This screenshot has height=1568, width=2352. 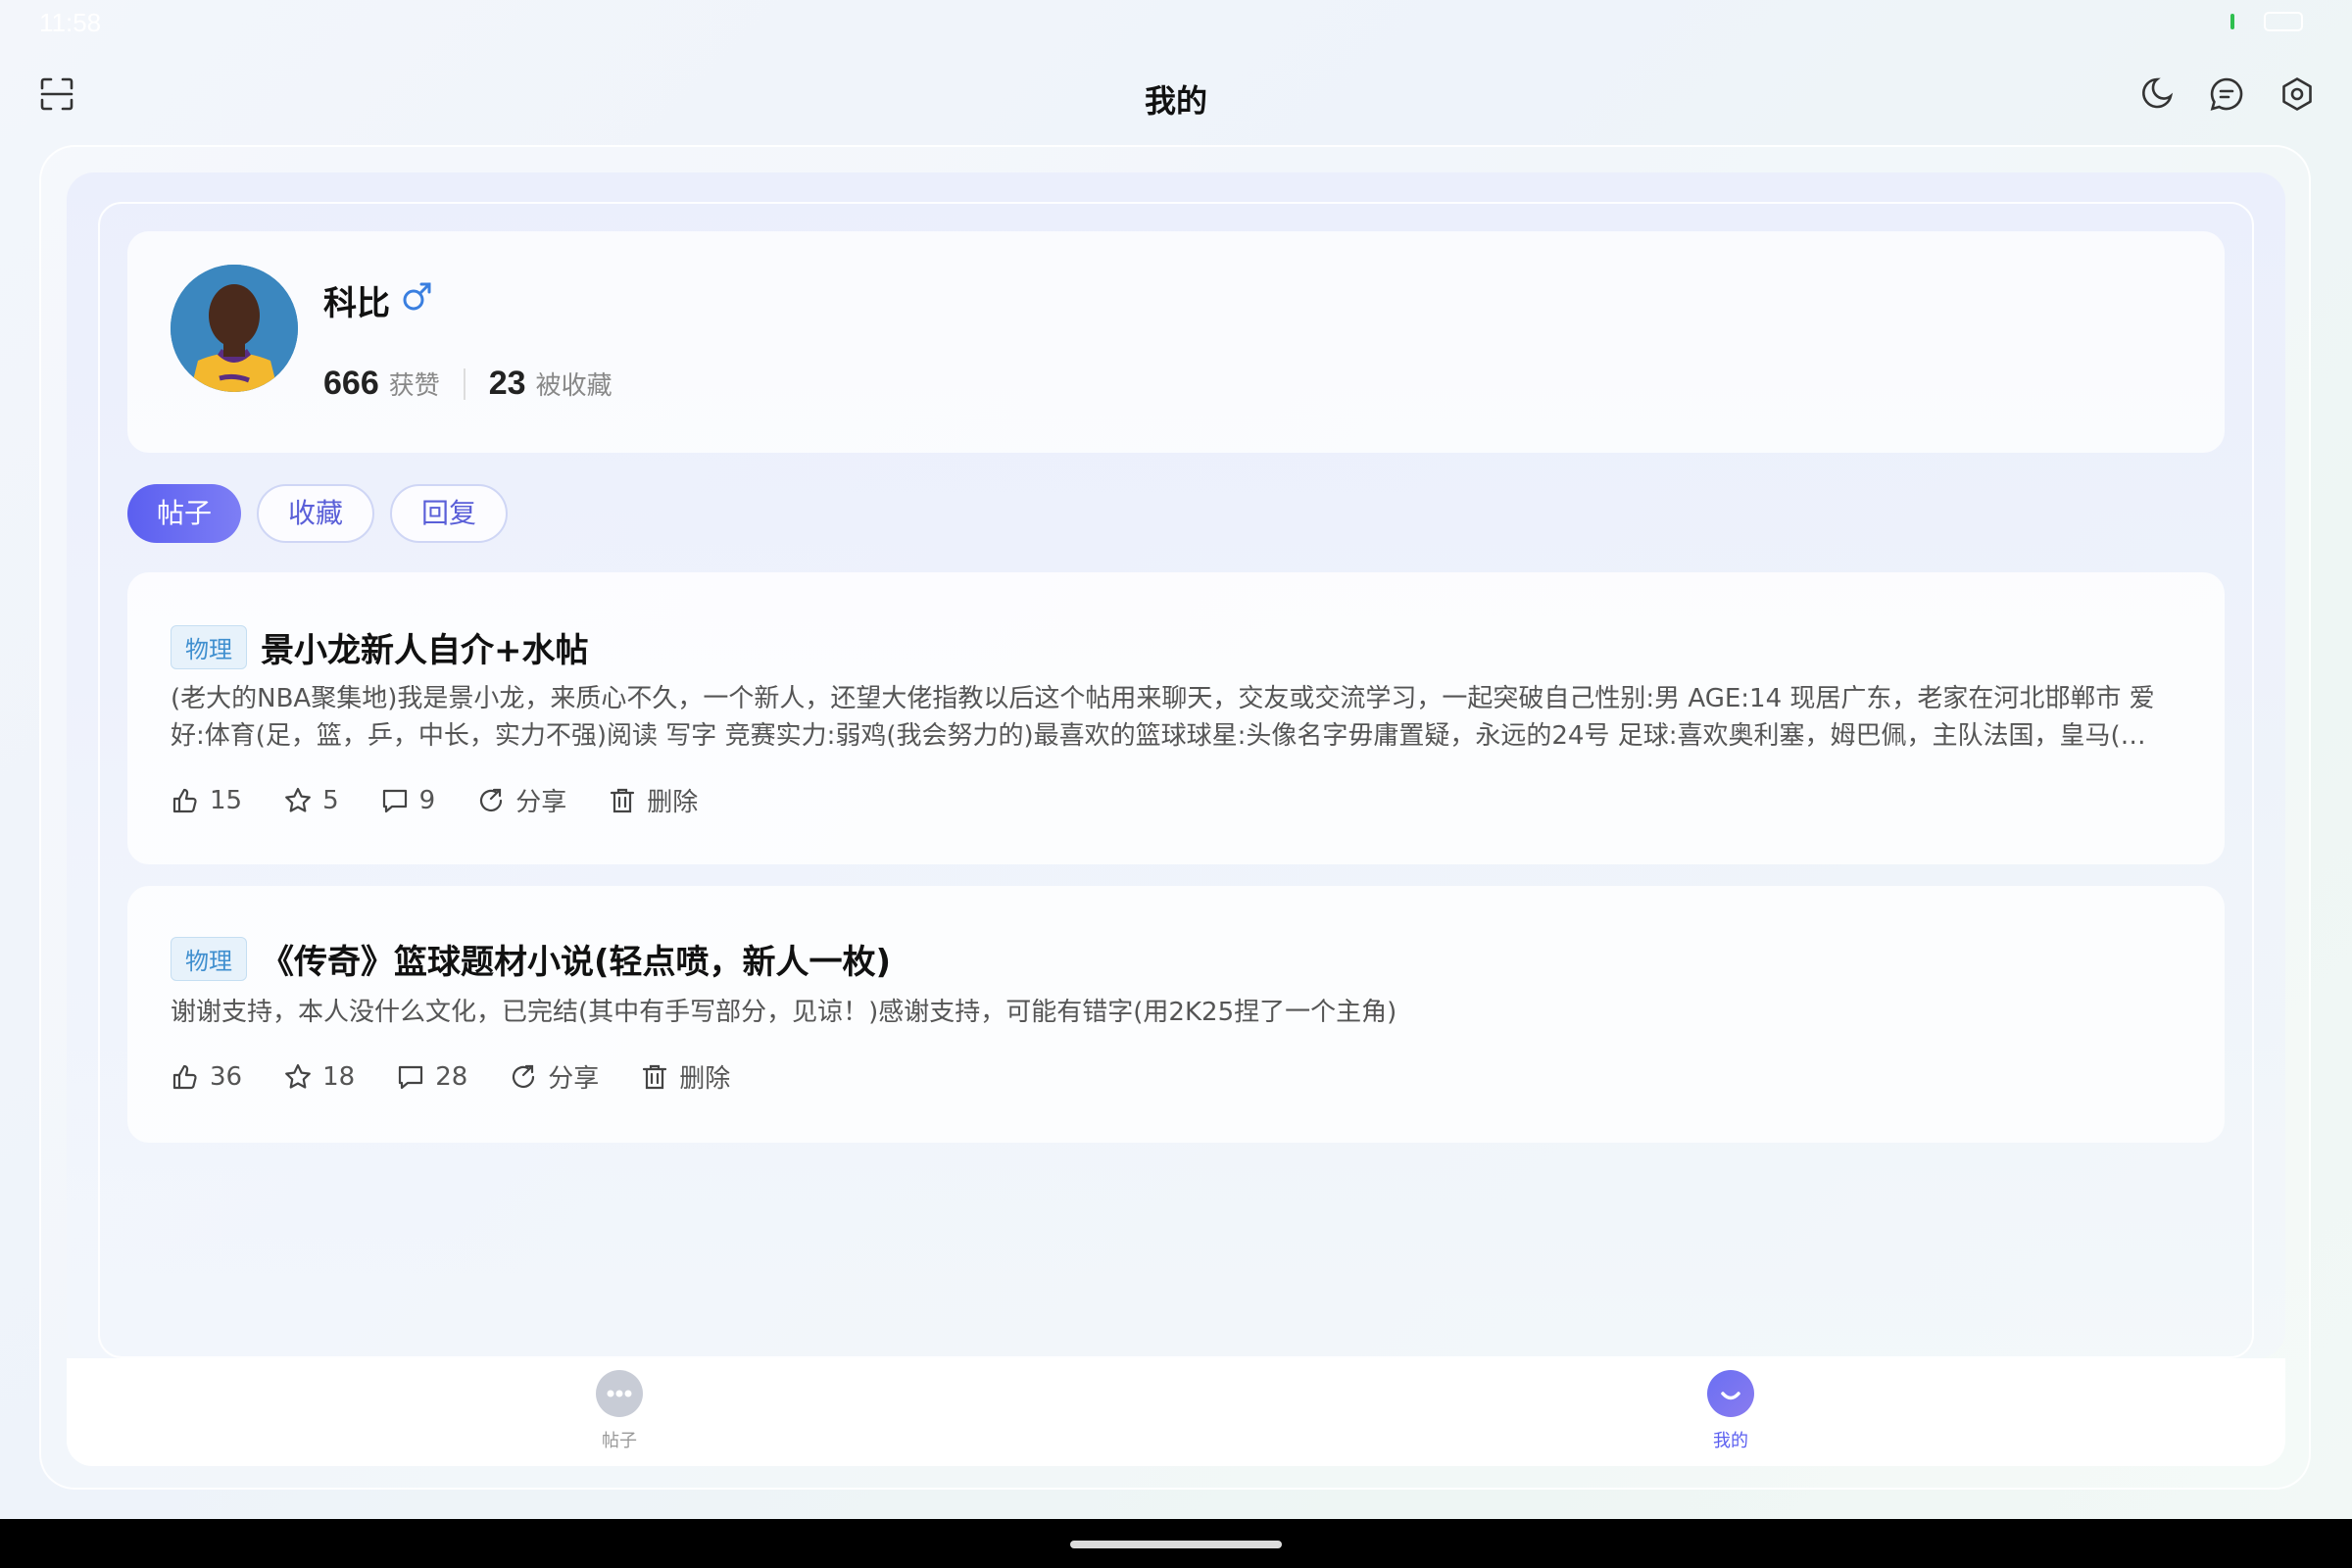 I want to click on star-button: 18, so click(x=319, y=1077).